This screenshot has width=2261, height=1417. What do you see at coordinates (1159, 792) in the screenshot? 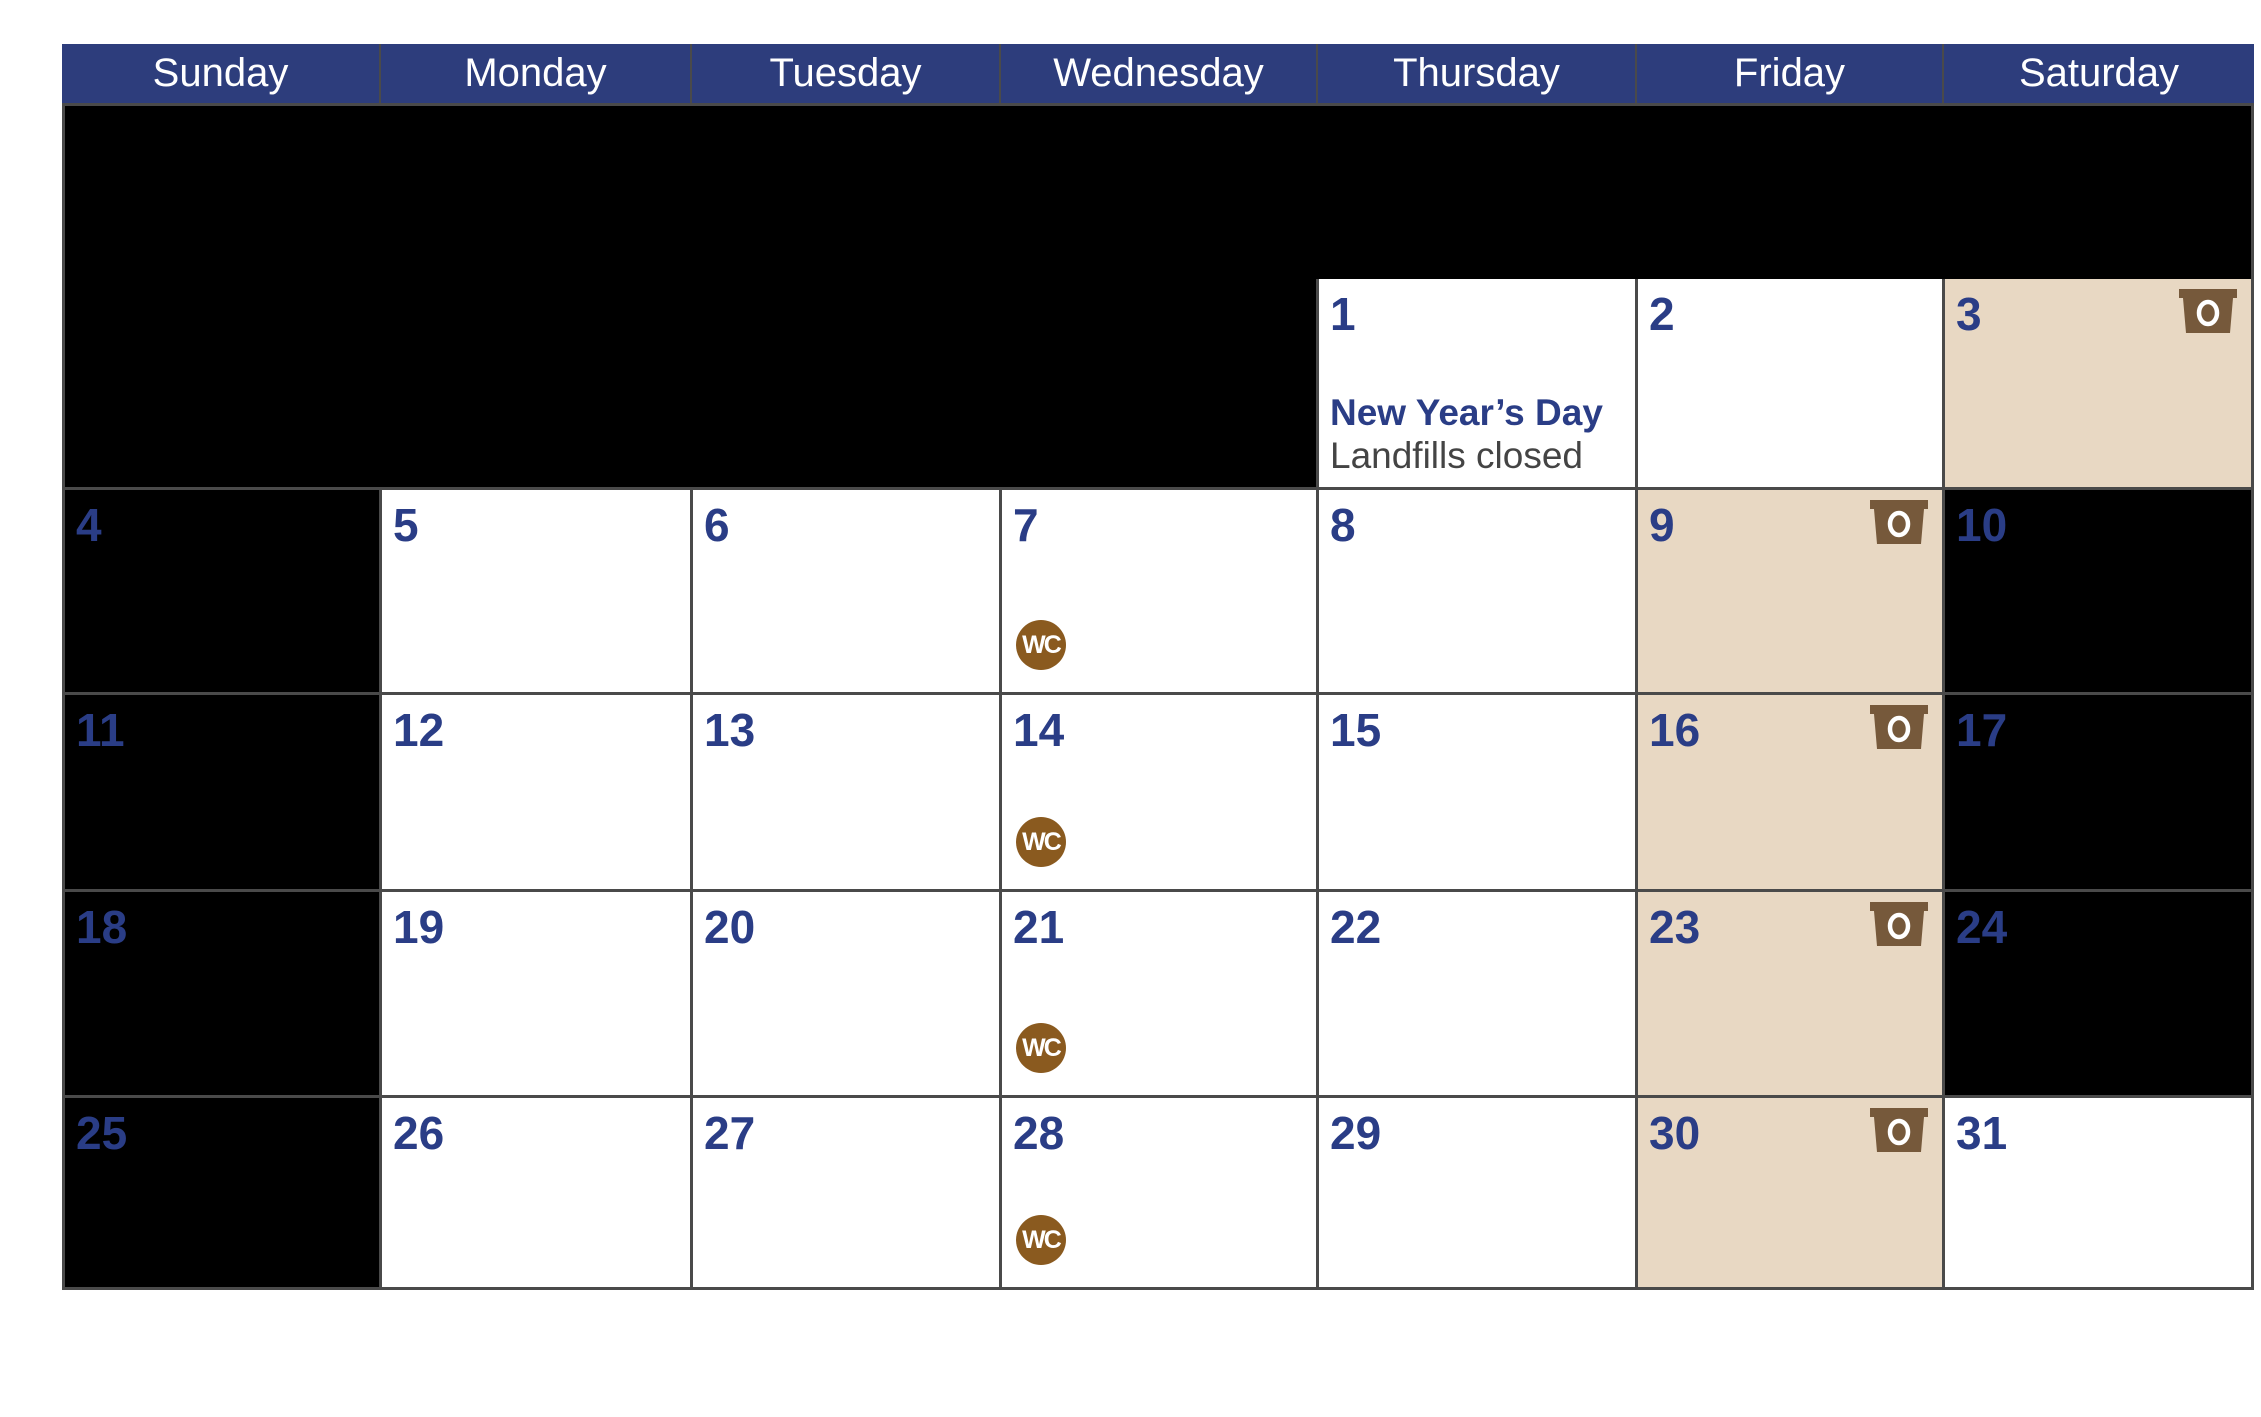
I see `day-cell-14: 14 WC` at bounding box center [1159, 792].